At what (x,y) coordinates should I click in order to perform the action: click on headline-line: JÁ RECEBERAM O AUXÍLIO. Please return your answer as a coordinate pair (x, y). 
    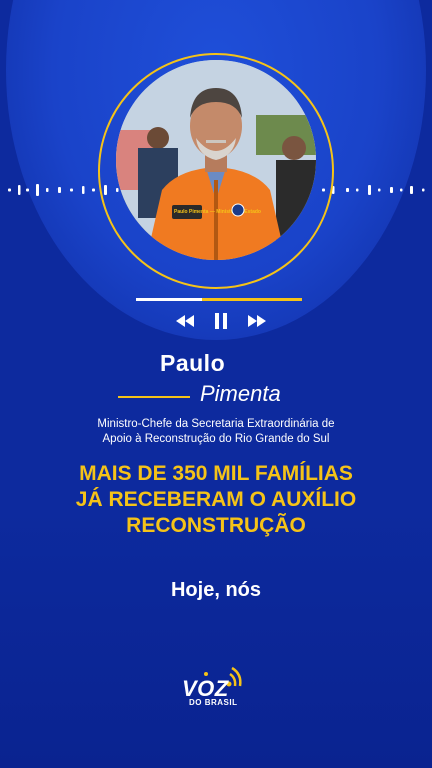
    Looking at the image, I should click on (216, 499).